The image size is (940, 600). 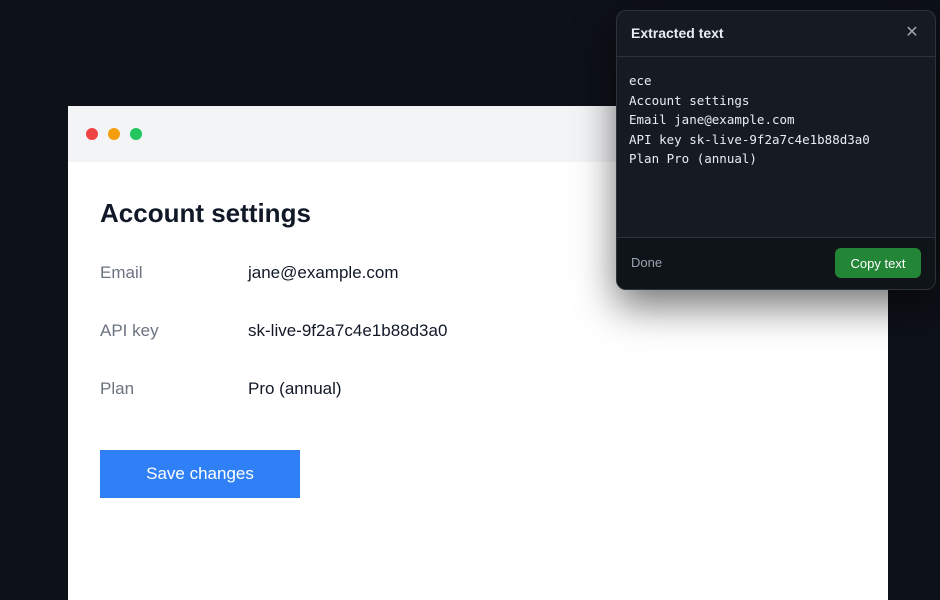 What do you see at coordinates (646, 262) in the screenshot?
I see `done-button: Done` at bounding box center [646, 262].